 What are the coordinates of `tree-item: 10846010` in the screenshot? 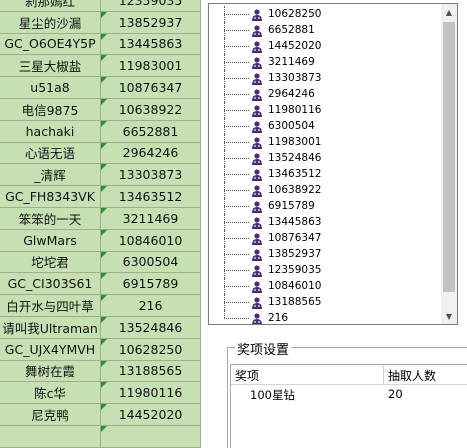 It's located at (325, 286).